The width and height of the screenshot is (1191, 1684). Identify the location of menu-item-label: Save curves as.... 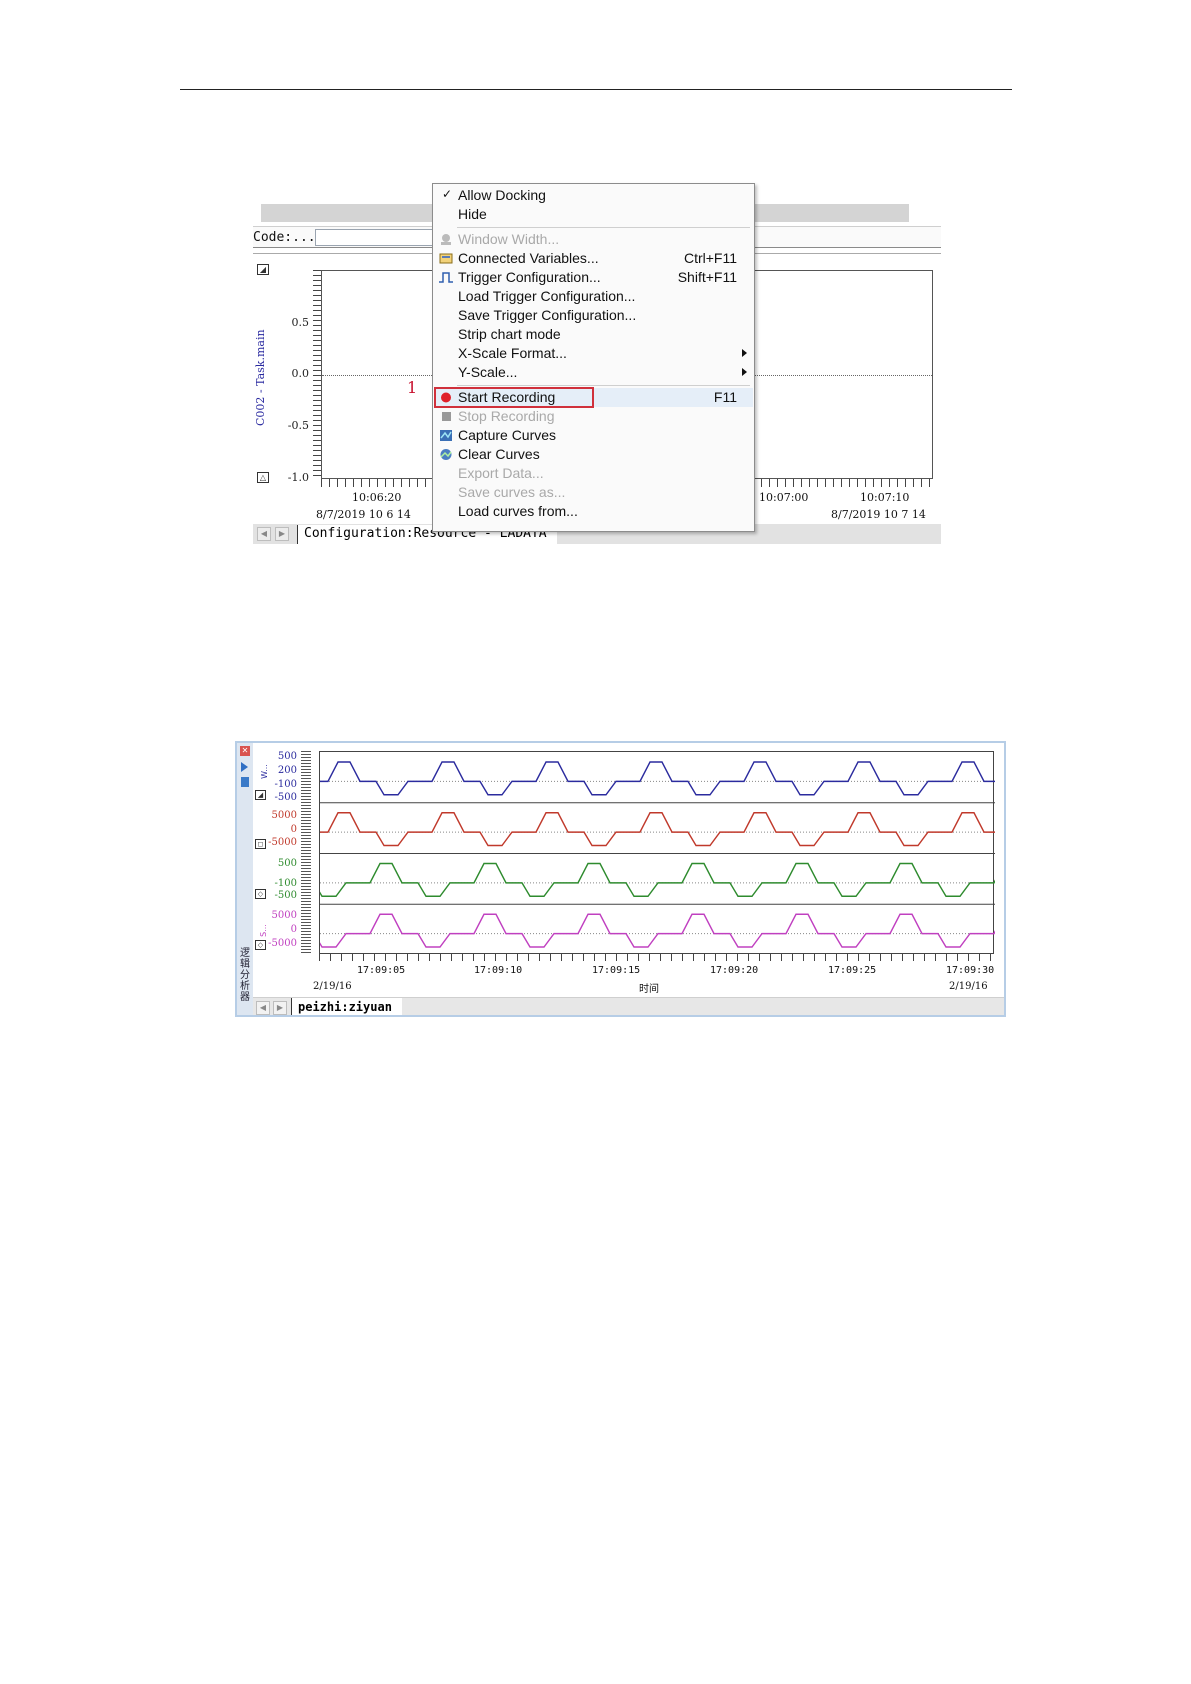
(512, 492).